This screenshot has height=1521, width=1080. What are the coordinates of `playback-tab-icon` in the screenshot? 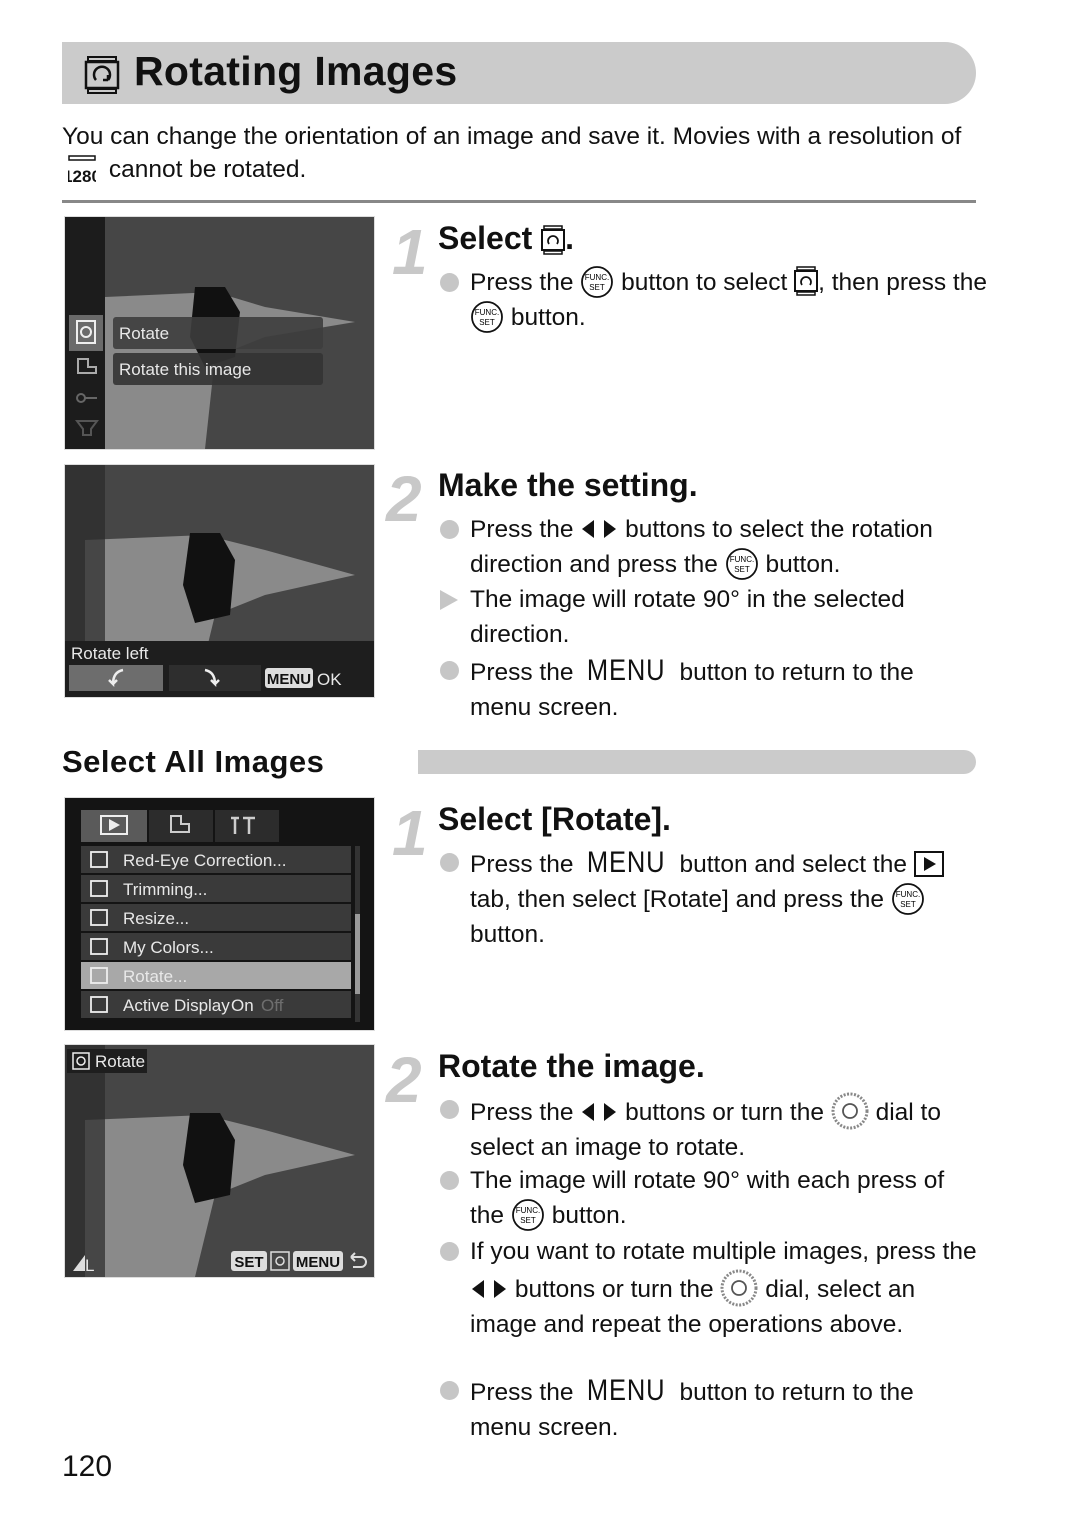 It's located at (928, 864).